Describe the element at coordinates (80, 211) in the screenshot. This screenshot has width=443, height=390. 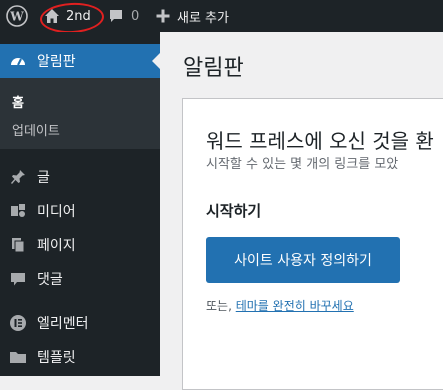
I see `menu-item-media: 미디어` at that location.